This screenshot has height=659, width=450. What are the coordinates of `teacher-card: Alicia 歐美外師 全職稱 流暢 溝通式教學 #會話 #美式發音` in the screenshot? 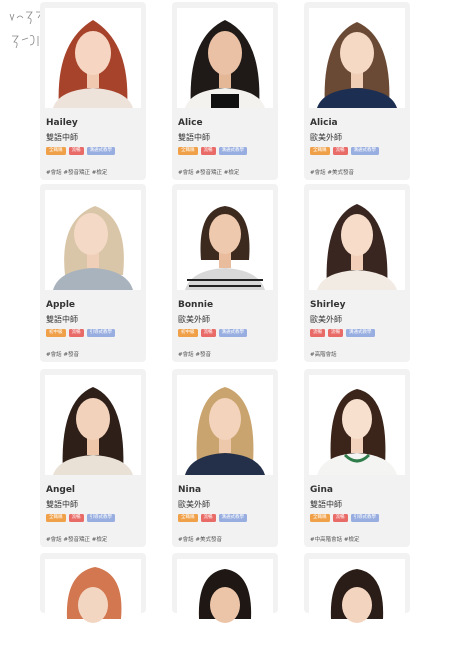 It's located at (357, 91).